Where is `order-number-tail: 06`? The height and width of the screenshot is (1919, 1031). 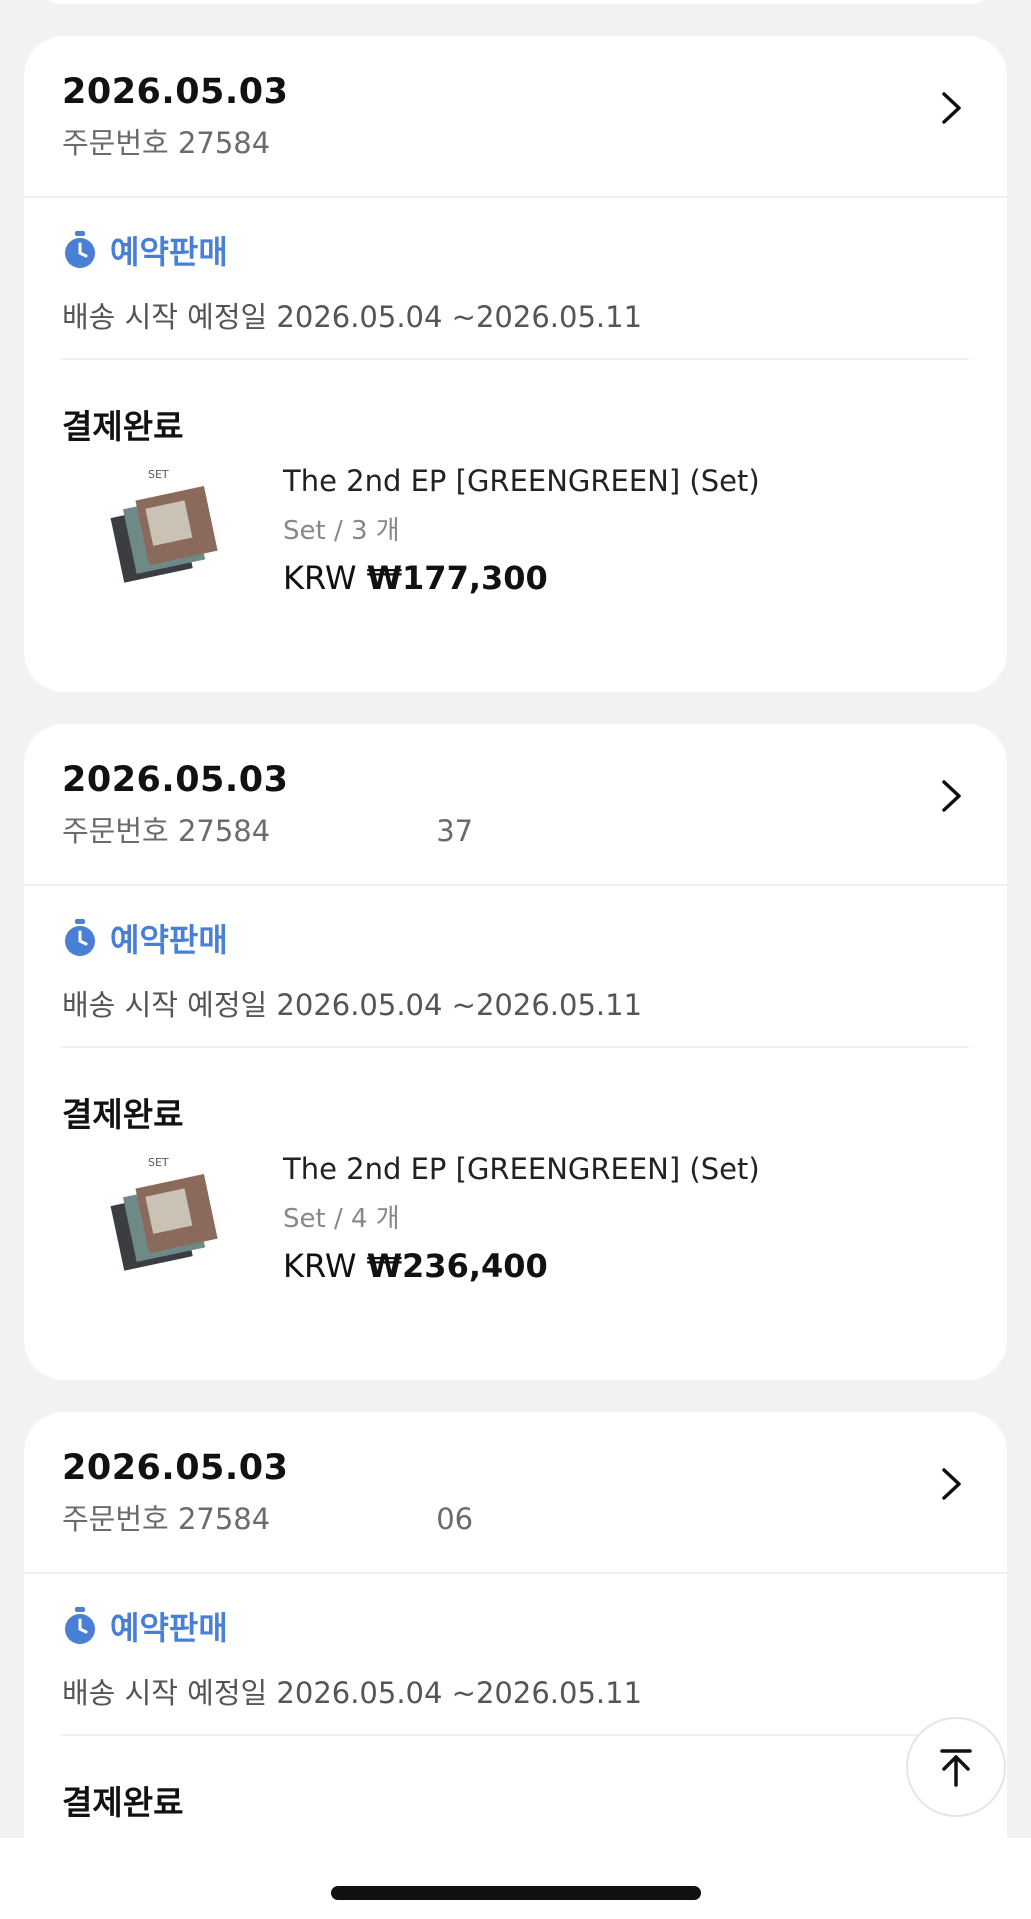 order-number-tail: 06 is located at coordinates (455, 1519).